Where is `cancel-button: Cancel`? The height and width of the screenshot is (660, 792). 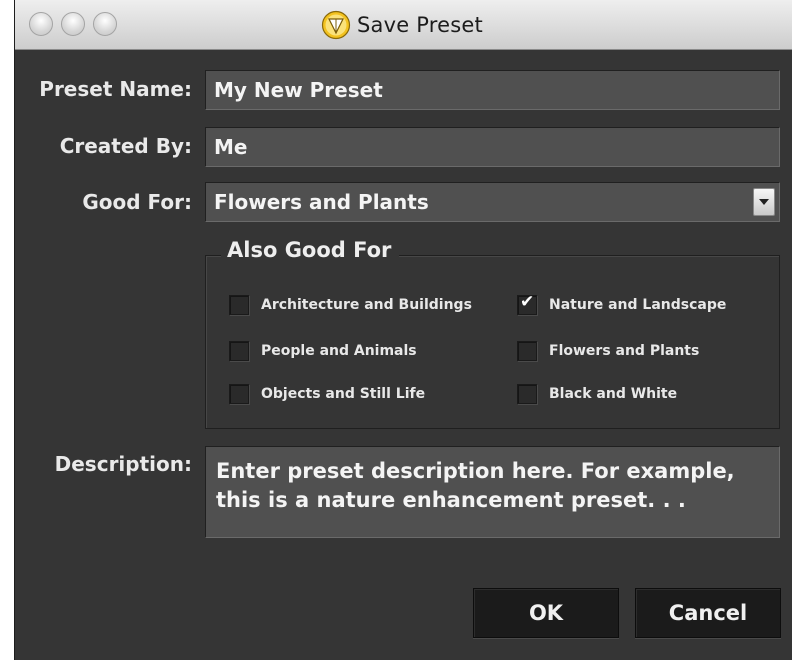 cancel-button: Cancel is located at coordinates (708, 613).